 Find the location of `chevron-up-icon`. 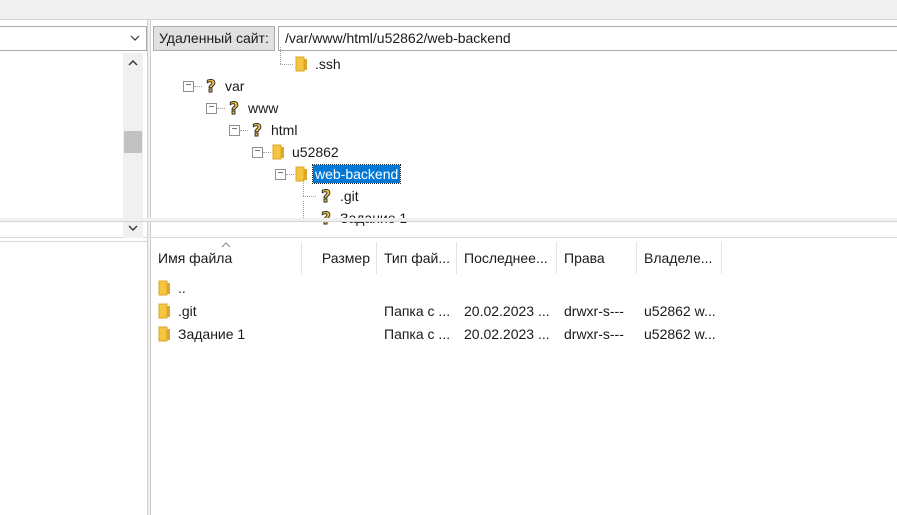

chevron-up-icon is located at coordinates (133, 63).